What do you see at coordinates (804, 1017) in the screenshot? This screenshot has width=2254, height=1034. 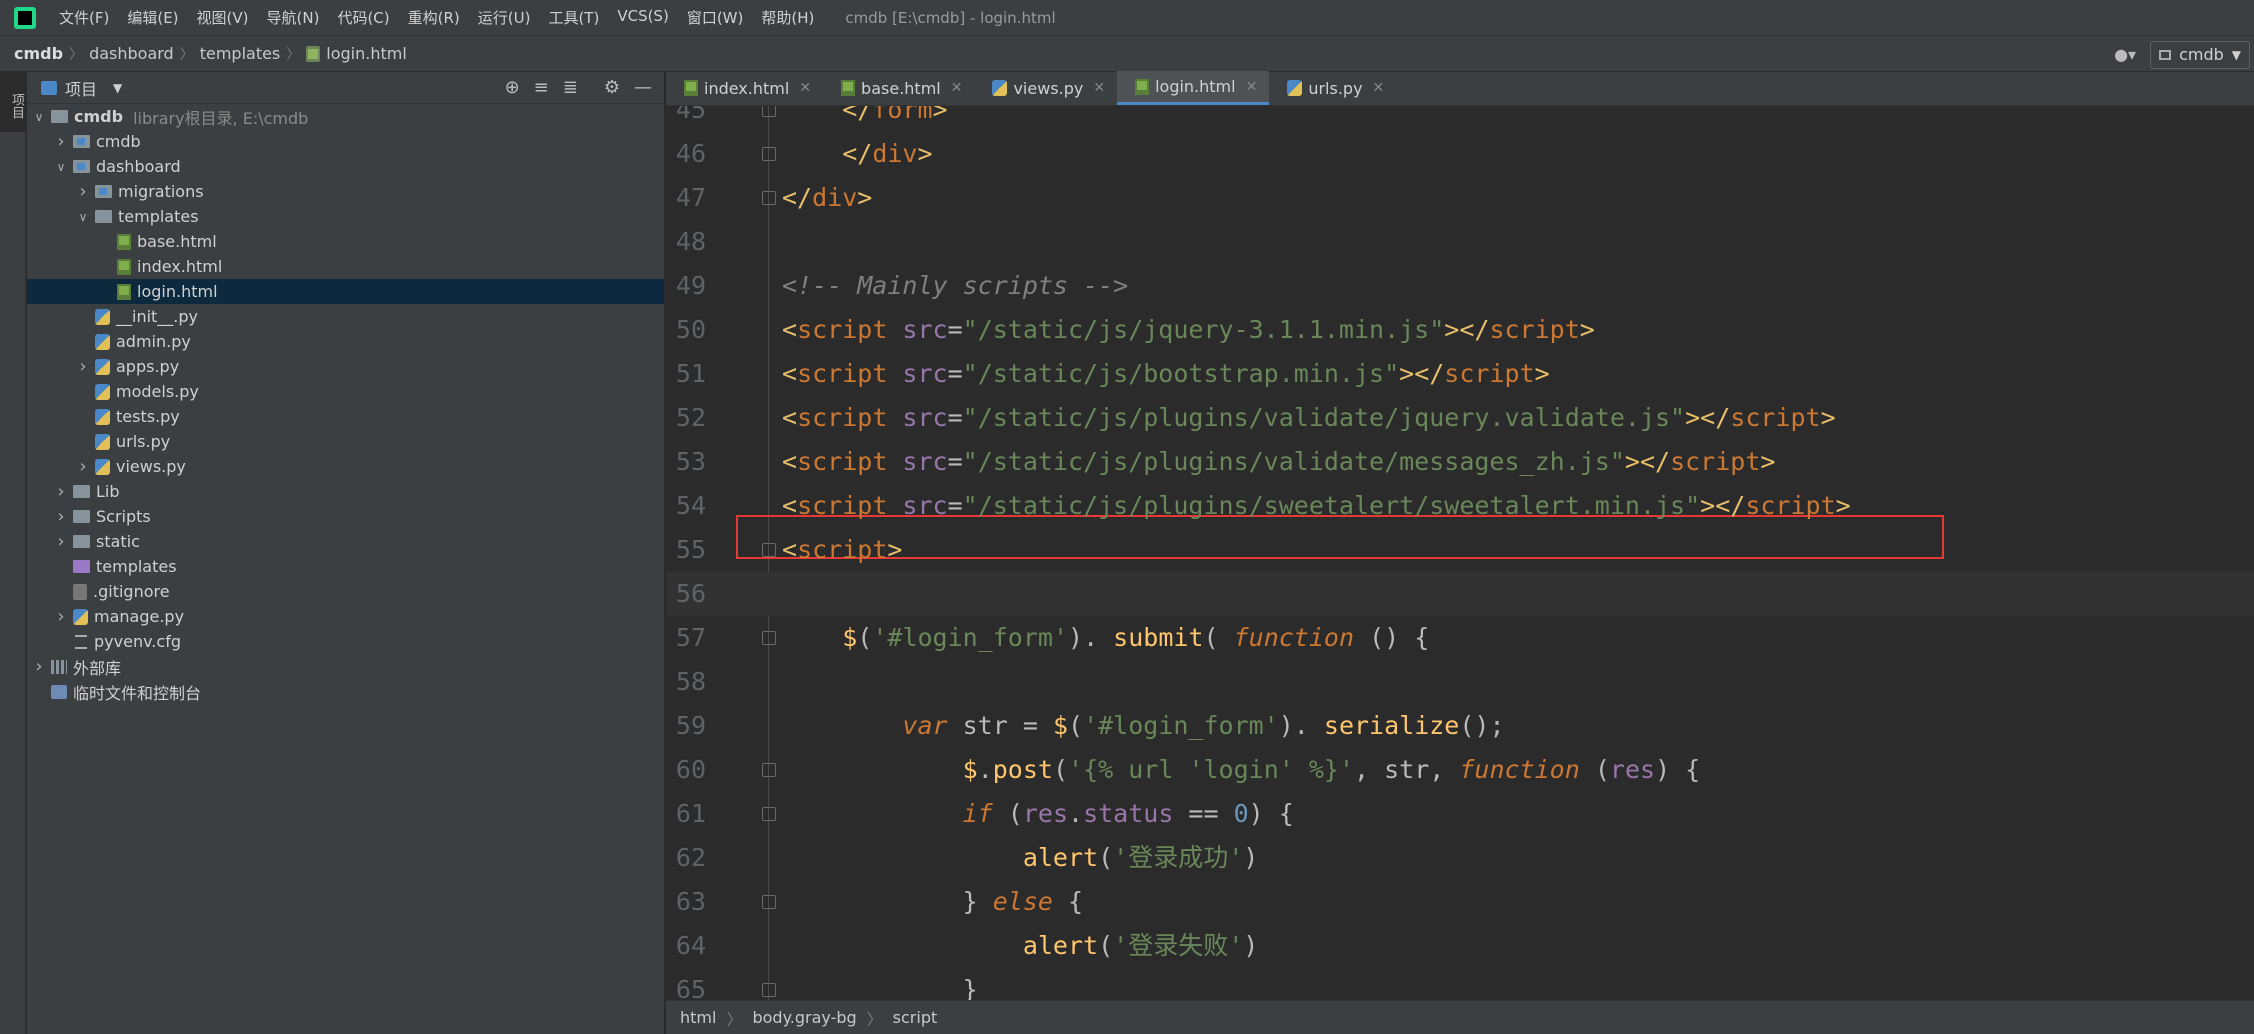 I see `code-breadcrumb-item: body.gray-bg` at bounding box center [804, 1017].